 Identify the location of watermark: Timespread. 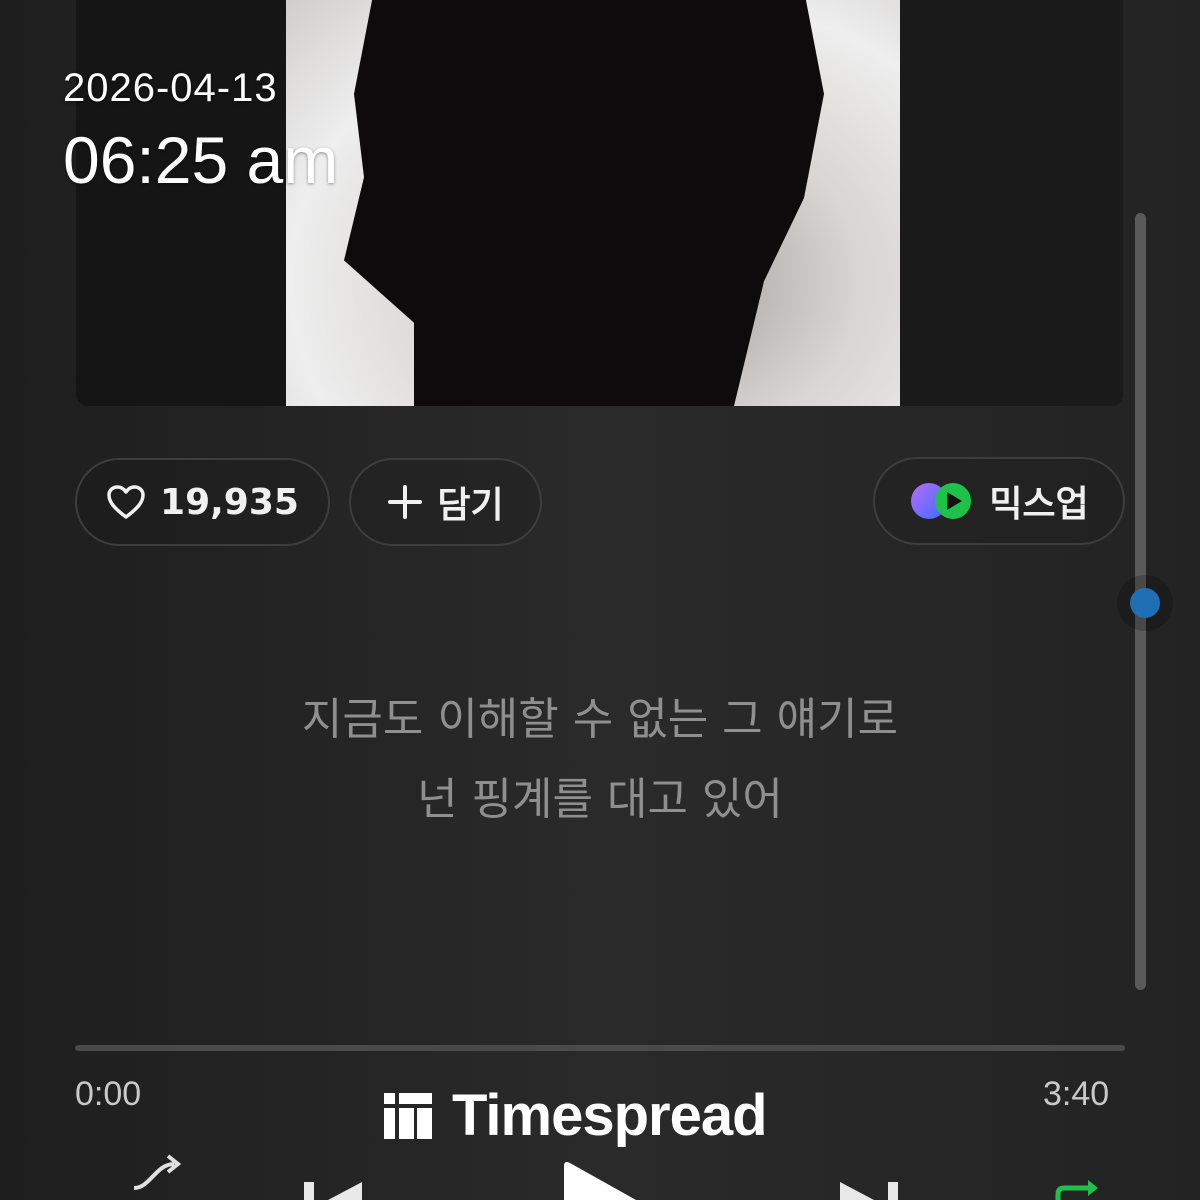
(576, 1115).